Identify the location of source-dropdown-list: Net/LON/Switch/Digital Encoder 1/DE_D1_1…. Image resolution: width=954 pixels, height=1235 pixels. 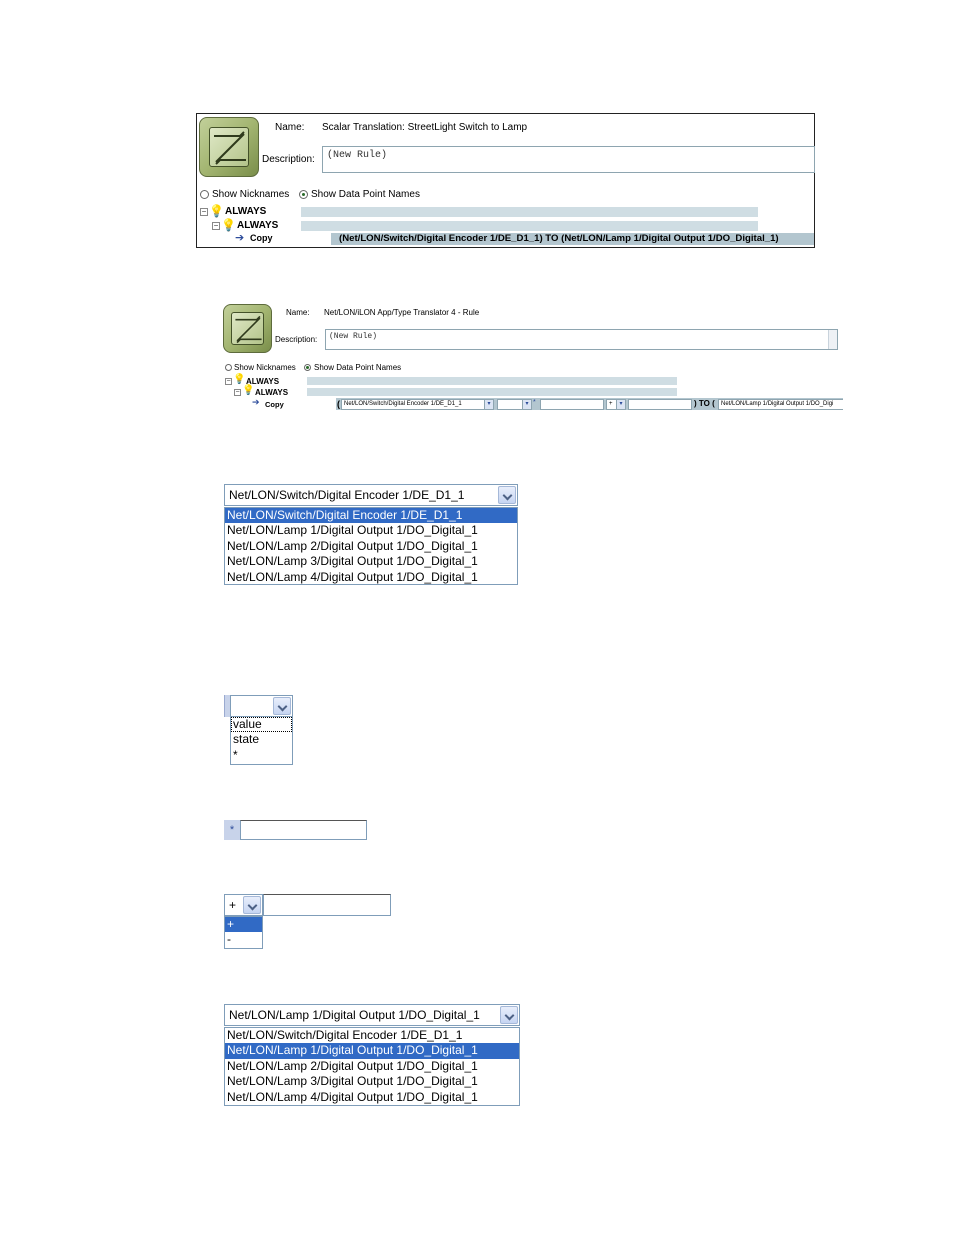
(371, 546).